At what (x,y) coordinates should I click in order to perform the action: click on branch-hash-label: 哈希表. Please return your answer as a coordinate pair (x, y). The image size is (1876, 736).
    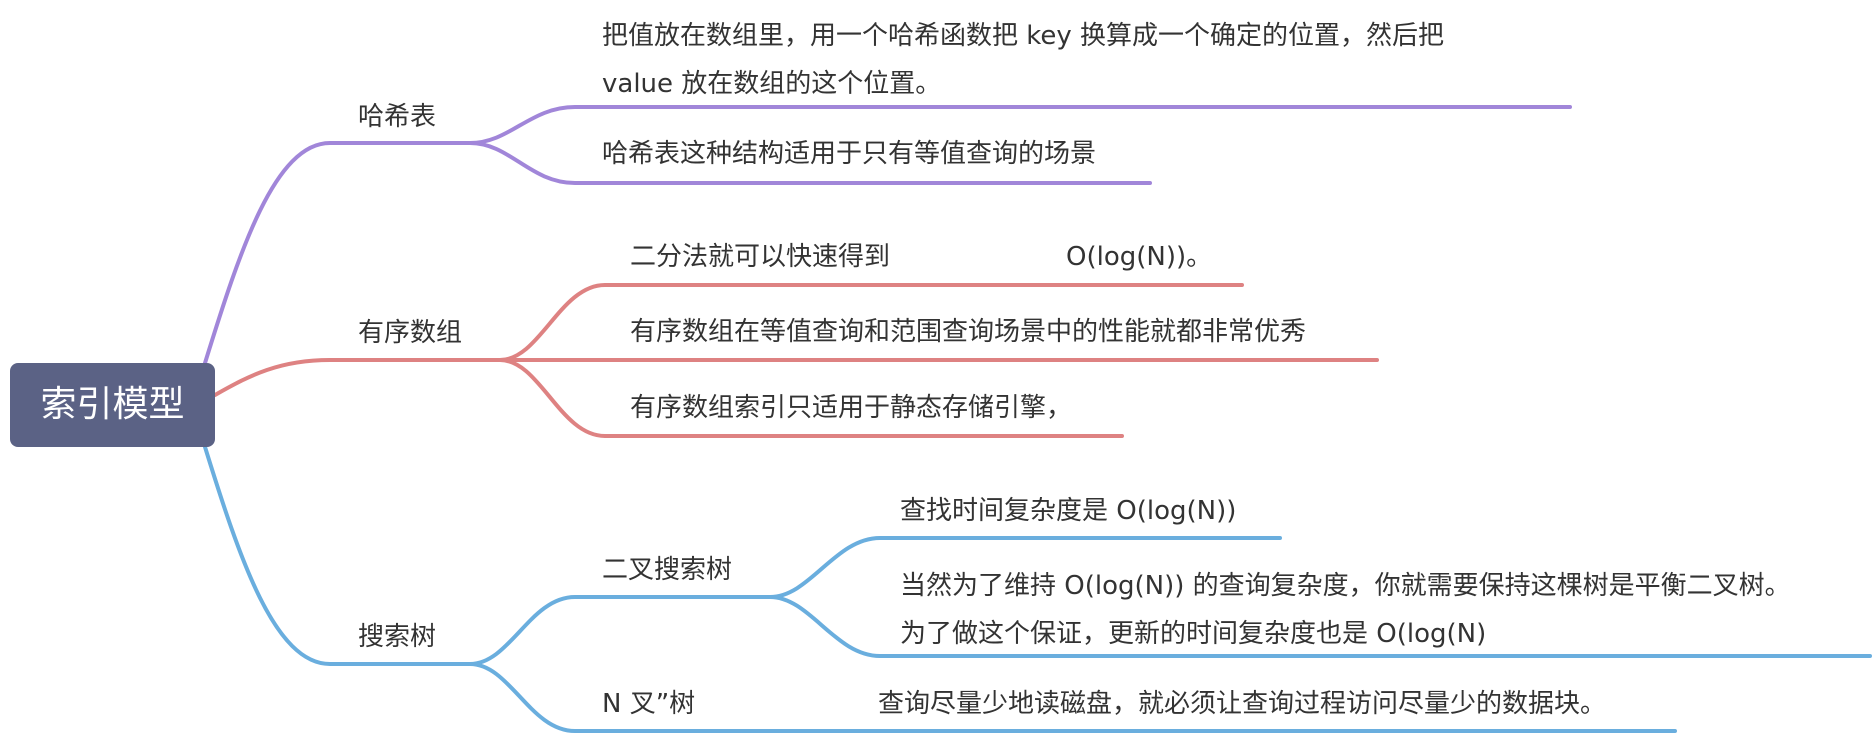
    Looking at the image, I should click on (397, 117).